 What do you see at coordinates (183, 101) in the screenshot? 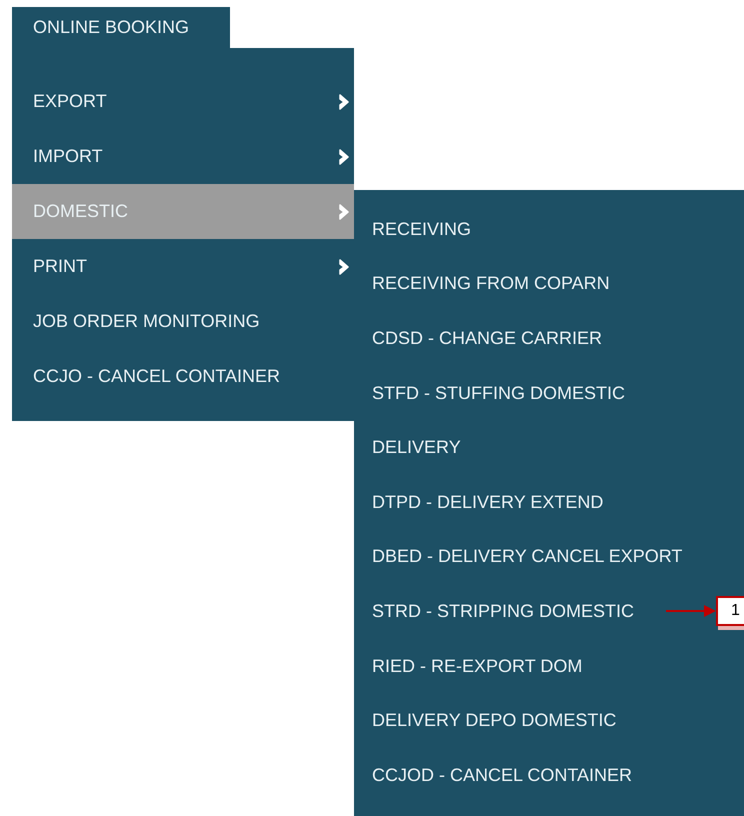
I see `menu-item: EXPORT` at bounding box center [183, 101].